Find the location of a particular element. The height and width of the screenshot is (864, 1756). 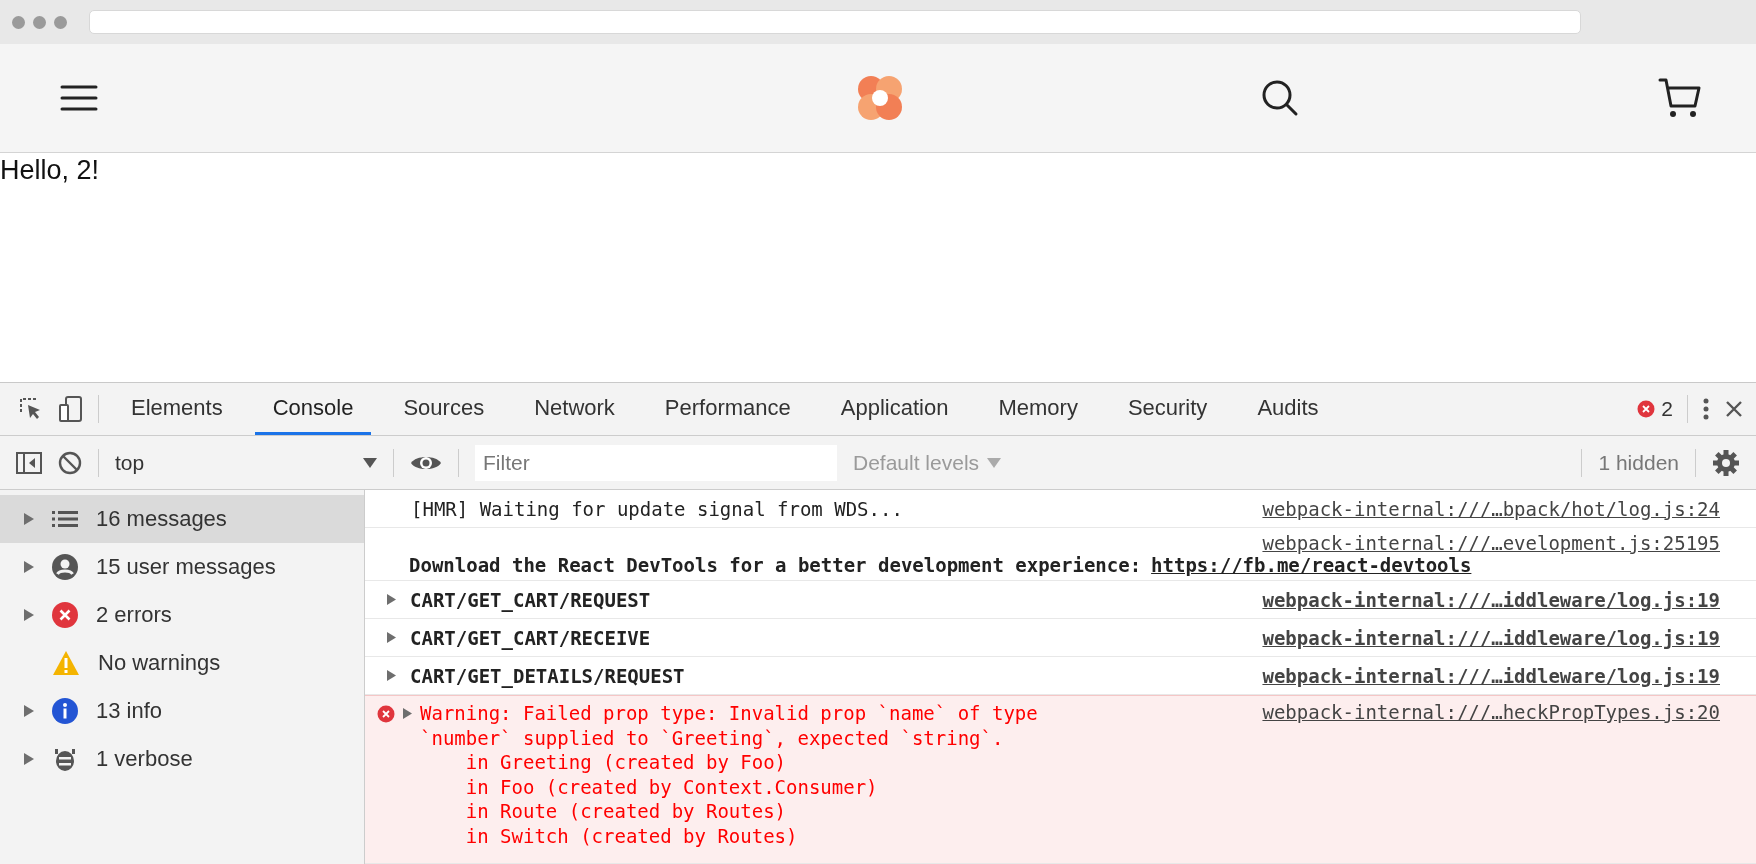

devtools-link: https://fb.me/react-devtools is located at coordinates (1311, 565).